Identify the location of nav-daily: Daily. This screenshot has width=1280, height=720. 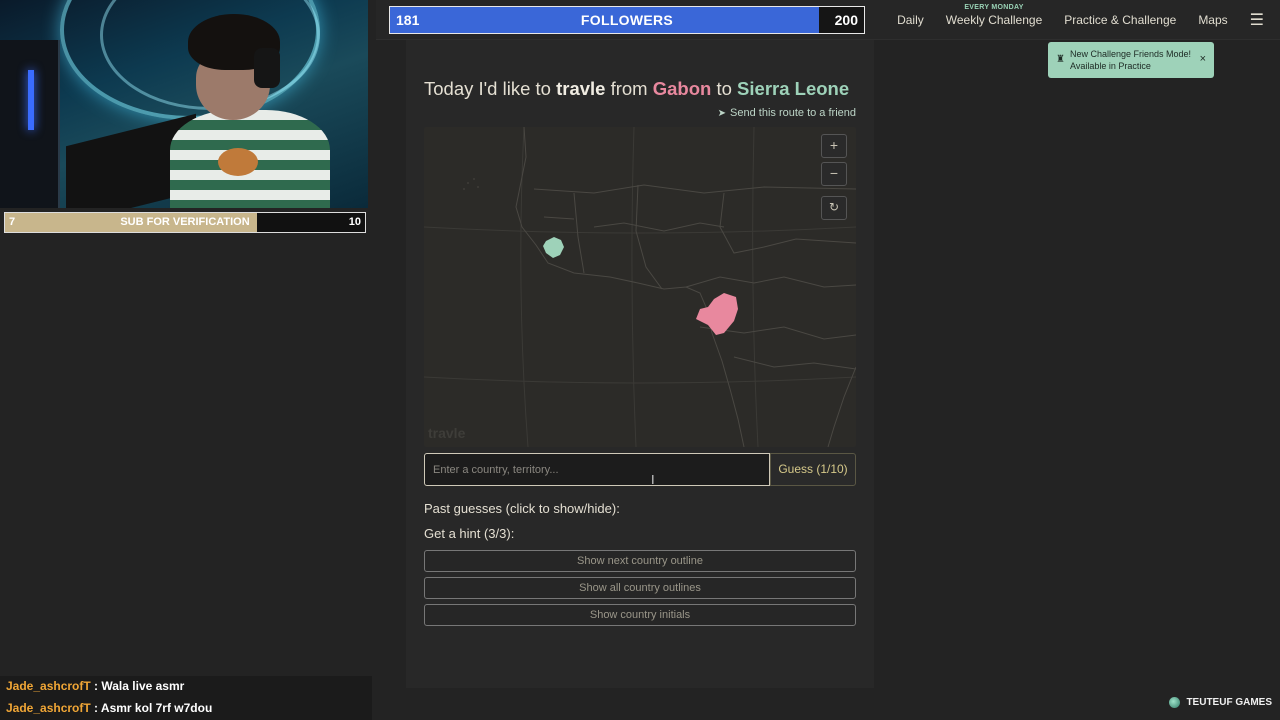
(910, 20).